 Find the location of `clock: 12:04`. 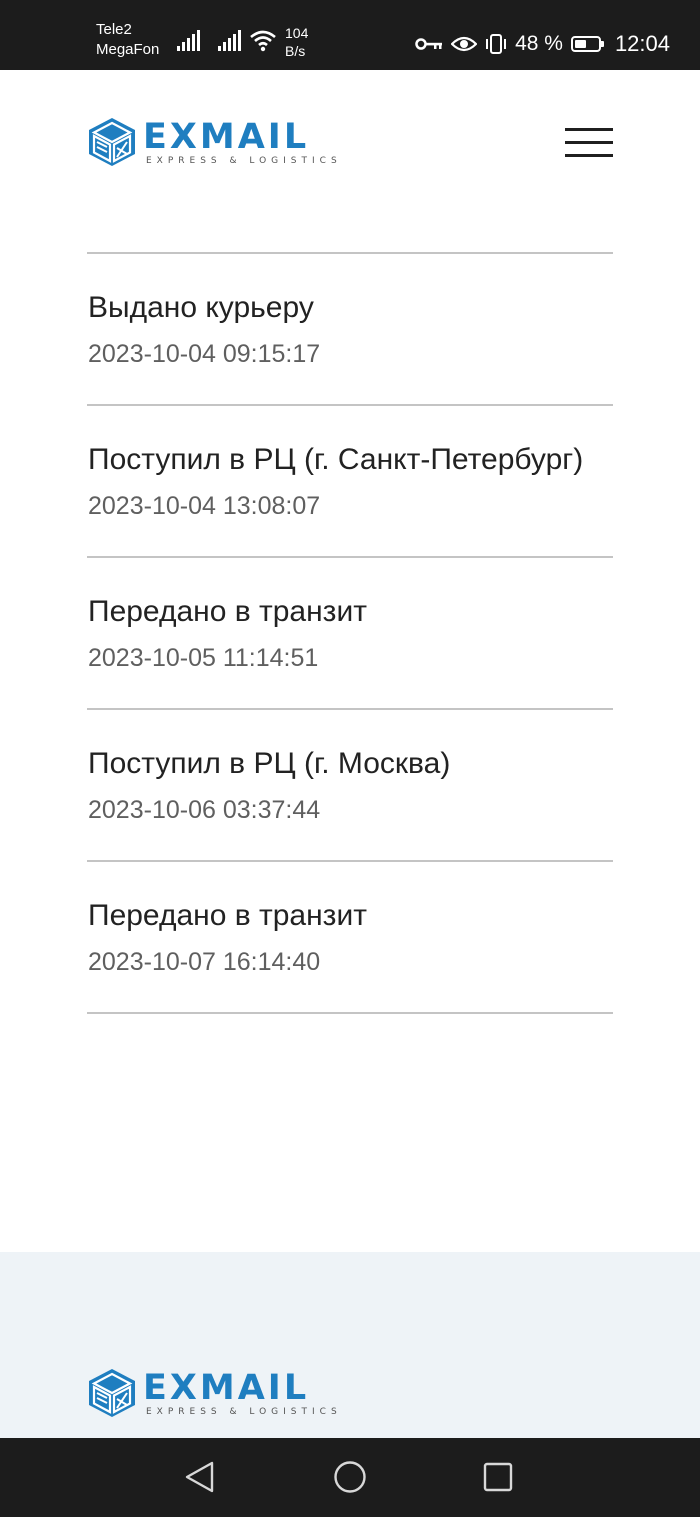

clock: 12:04 is located at coordinates (642, 43).